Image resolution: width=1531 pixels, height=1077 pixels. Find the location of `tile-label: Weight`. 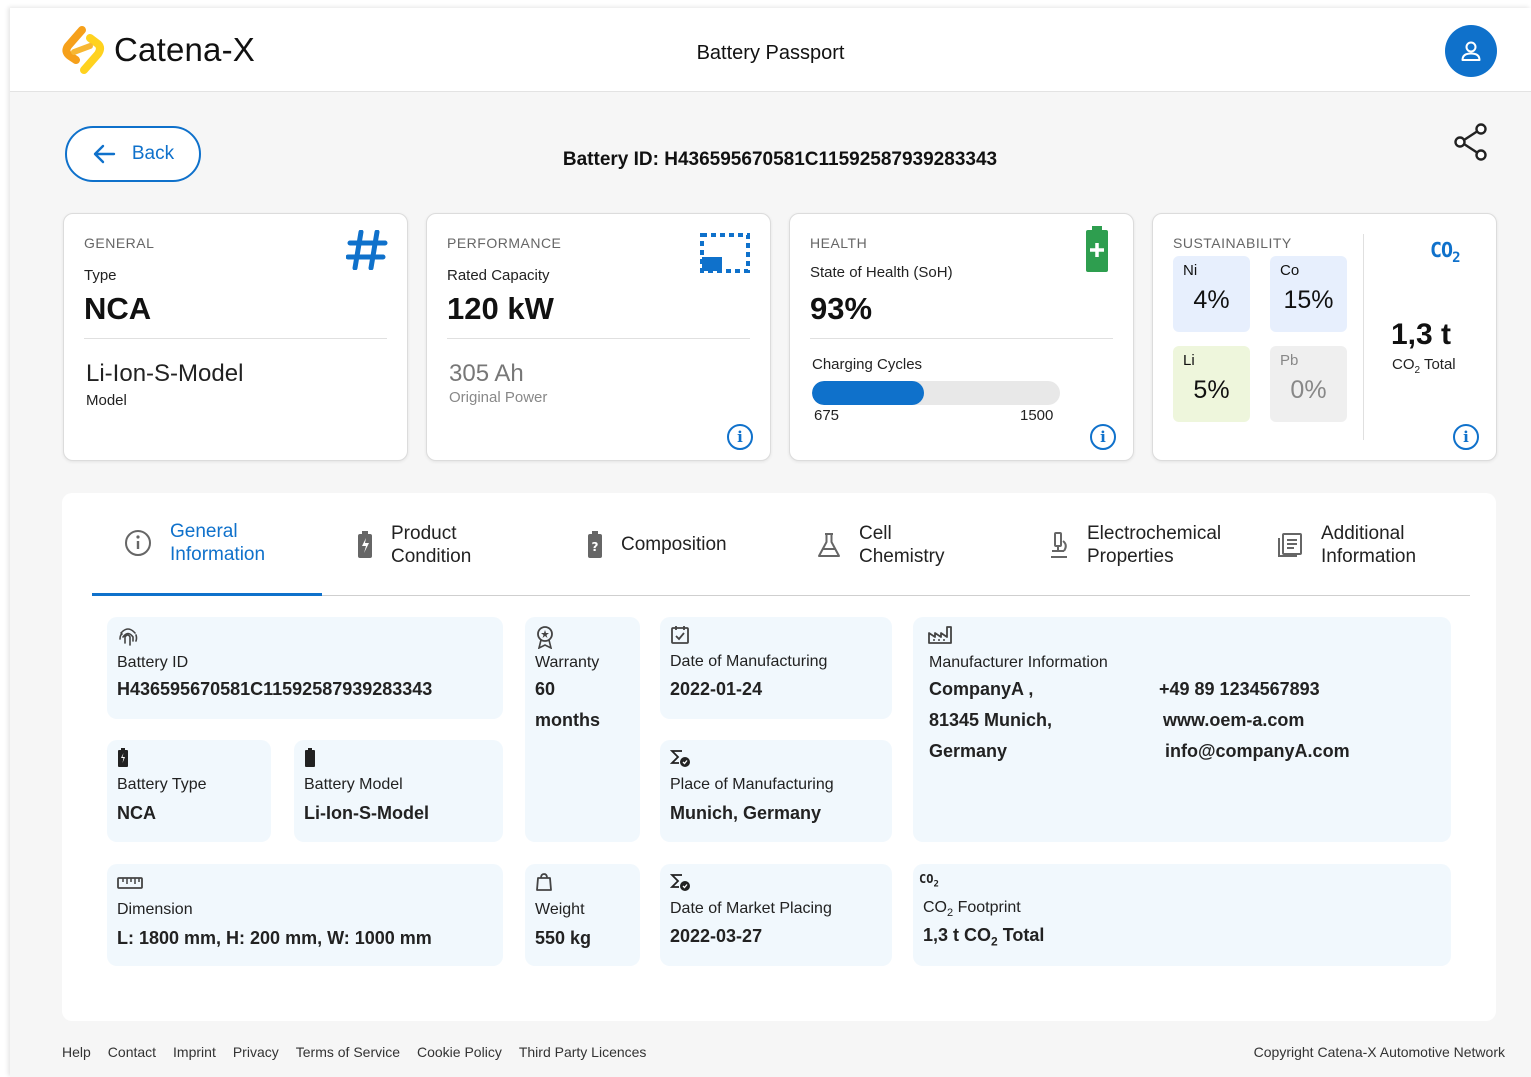

tile-label: Weight is located at coordinates (560, 909).